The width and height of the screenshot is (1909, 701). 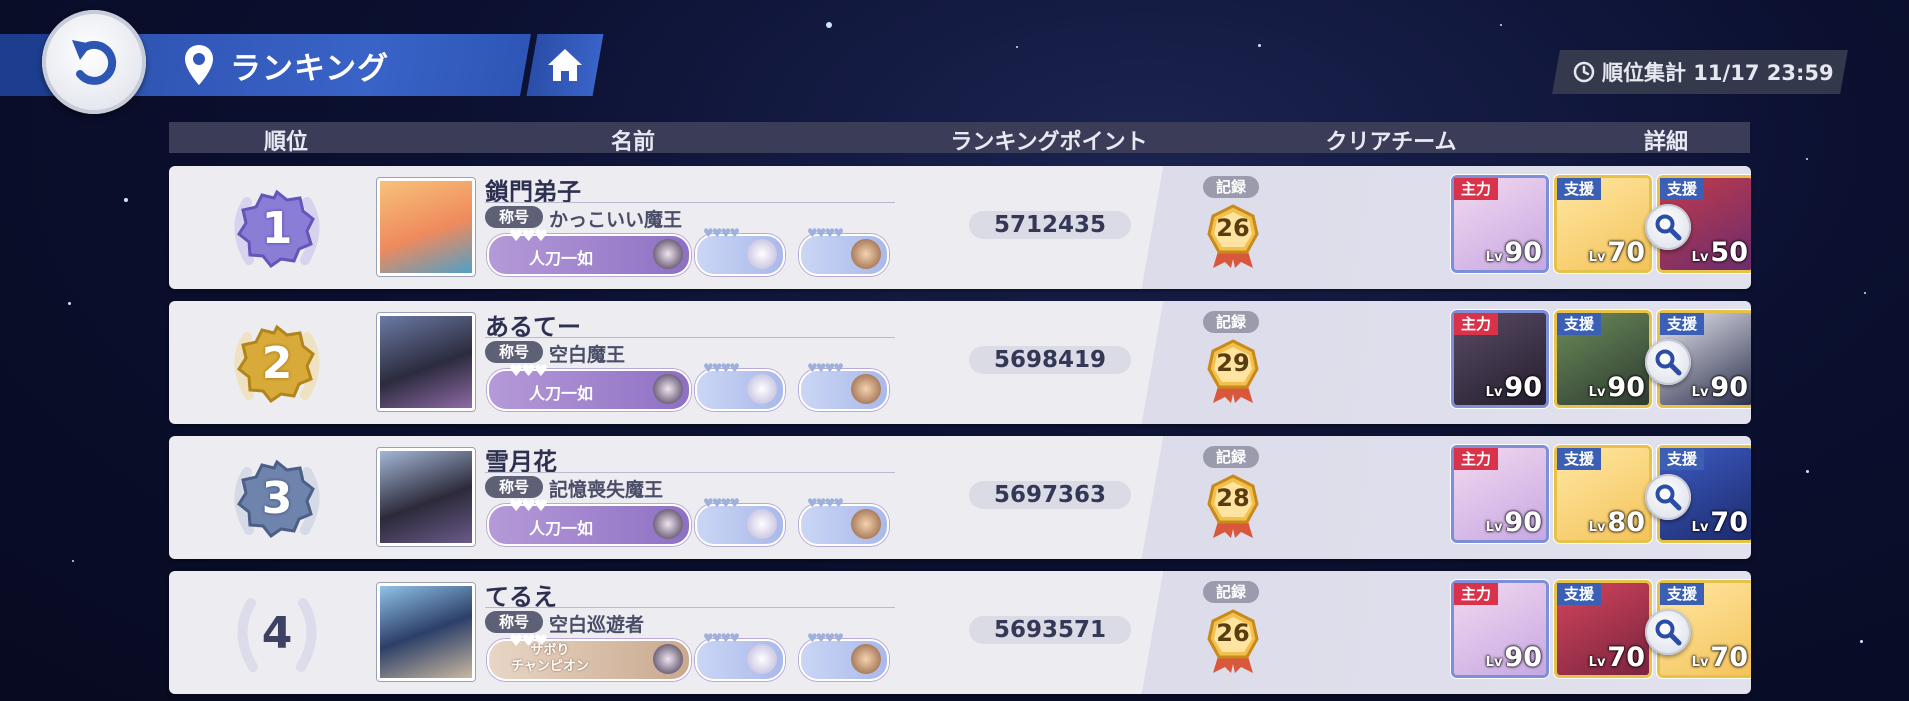 I want to click on rank-badge: 1, so click(x=277, y=228).